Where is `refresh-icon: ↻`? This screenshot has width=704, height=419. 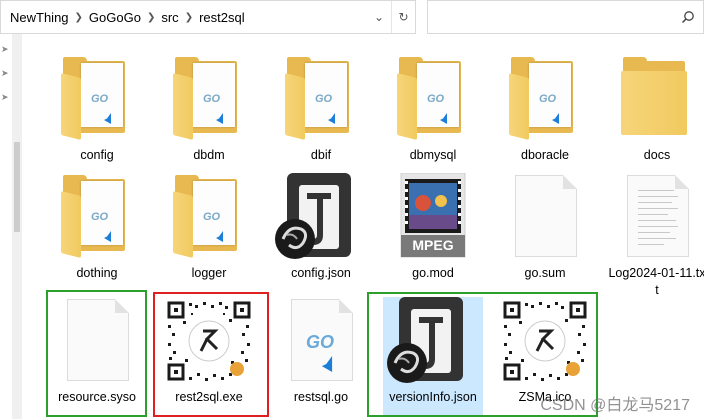 refresh-icon: ↻ is located at coordinates (403, 17).